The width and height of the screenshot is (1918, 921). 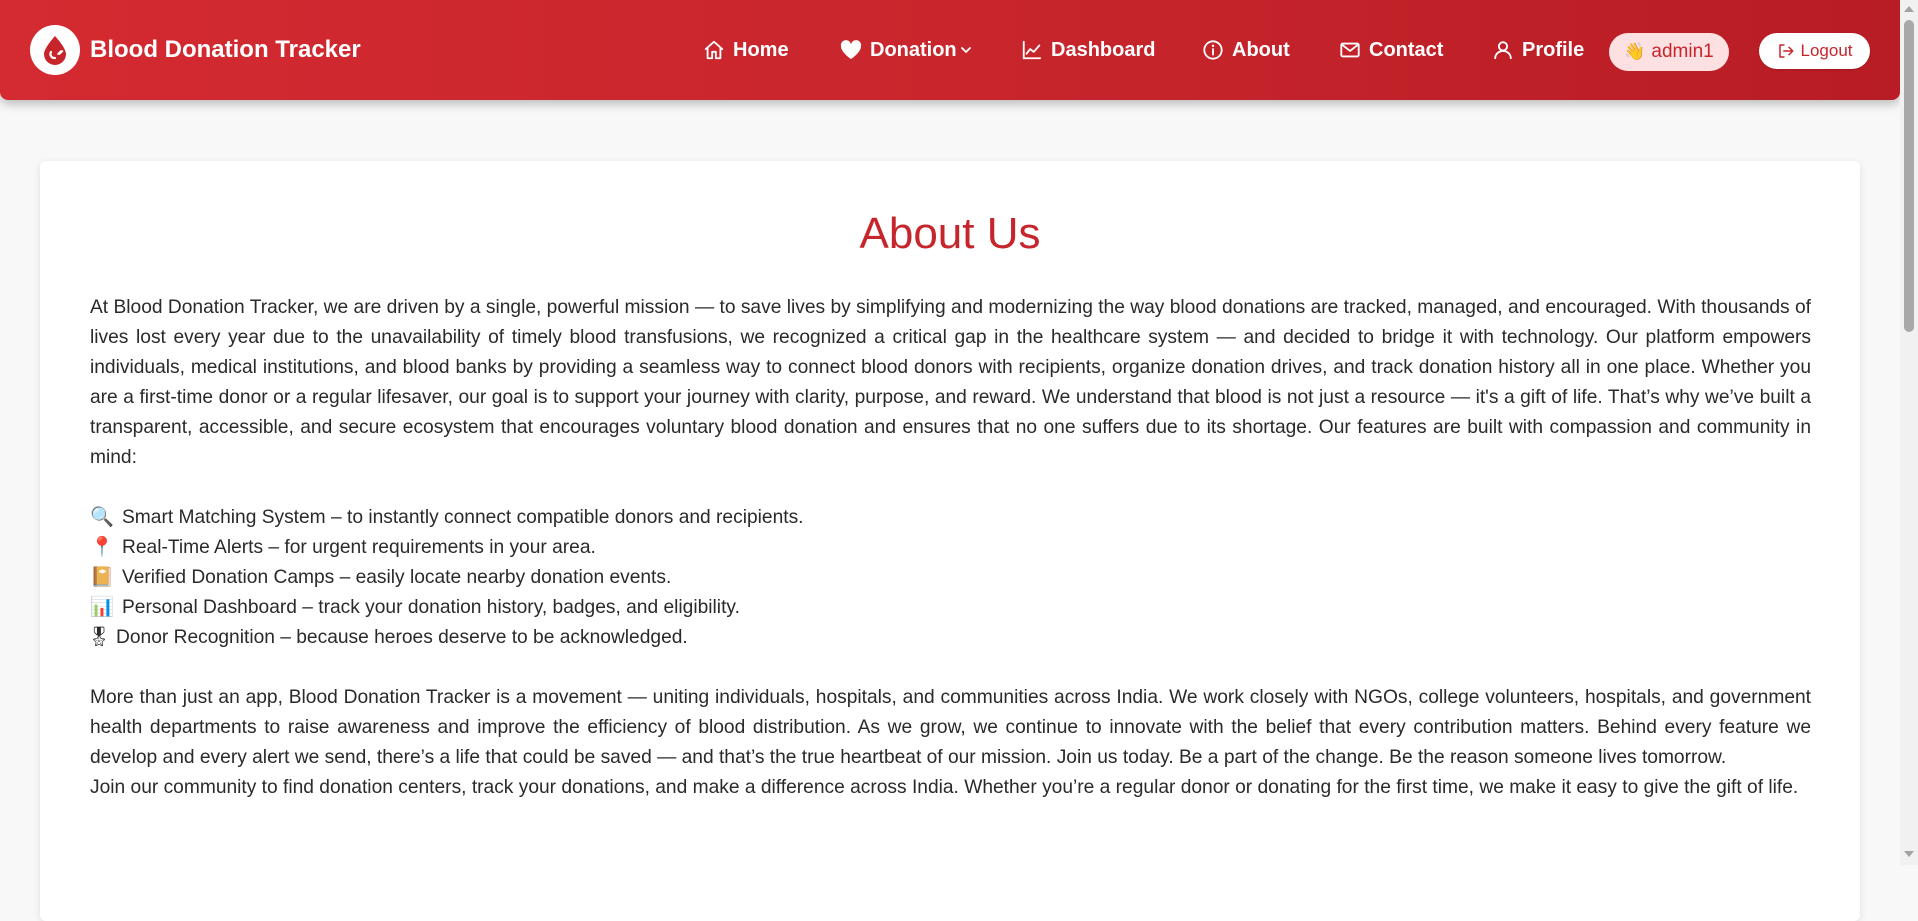 I want to click on blood-drop-logo-icon, so click(x=55, y=50).